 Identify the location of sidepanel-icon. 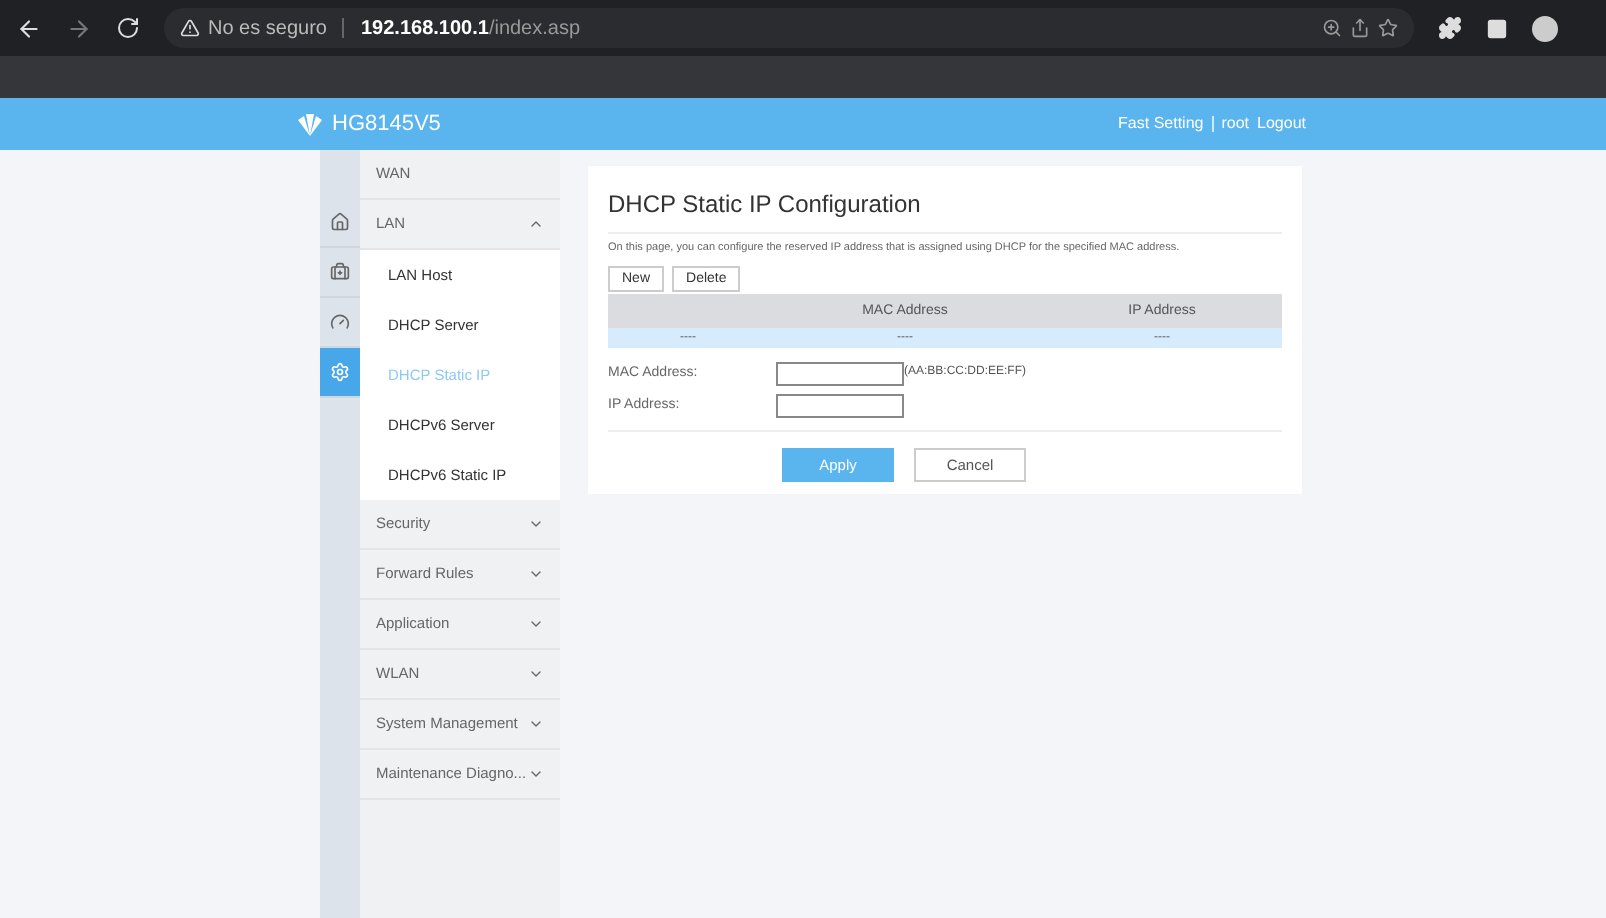
(1497, 28).